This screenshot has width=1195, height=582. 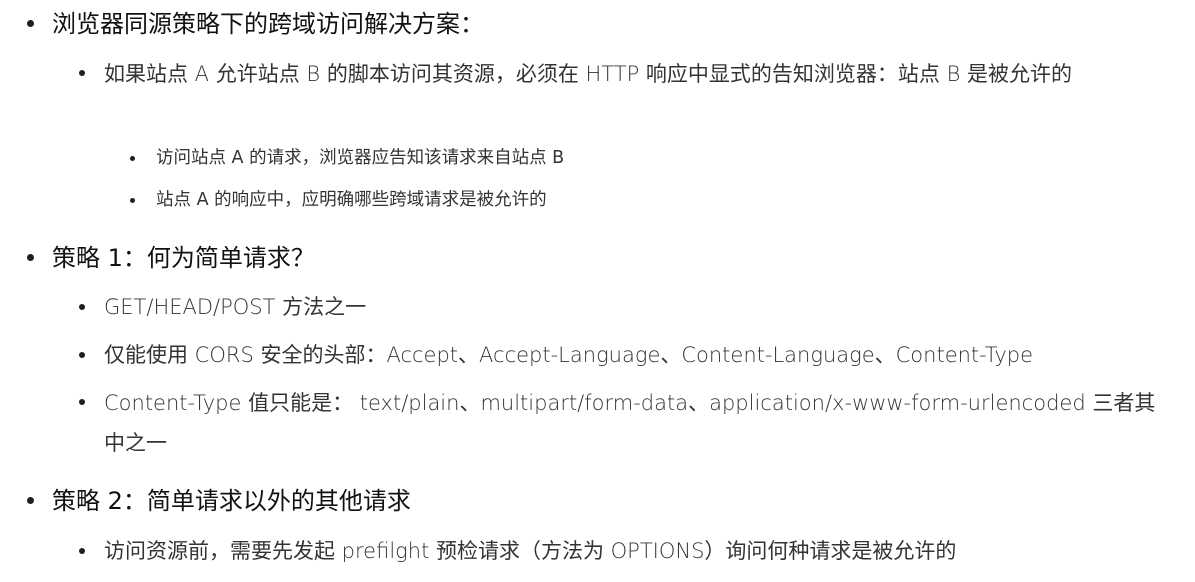 What do you see at coordinates (231, 501) in the screenshot?
I see `section-title: 策略 2：简单请求以外的其他请求` at bounding box center [231, 501].